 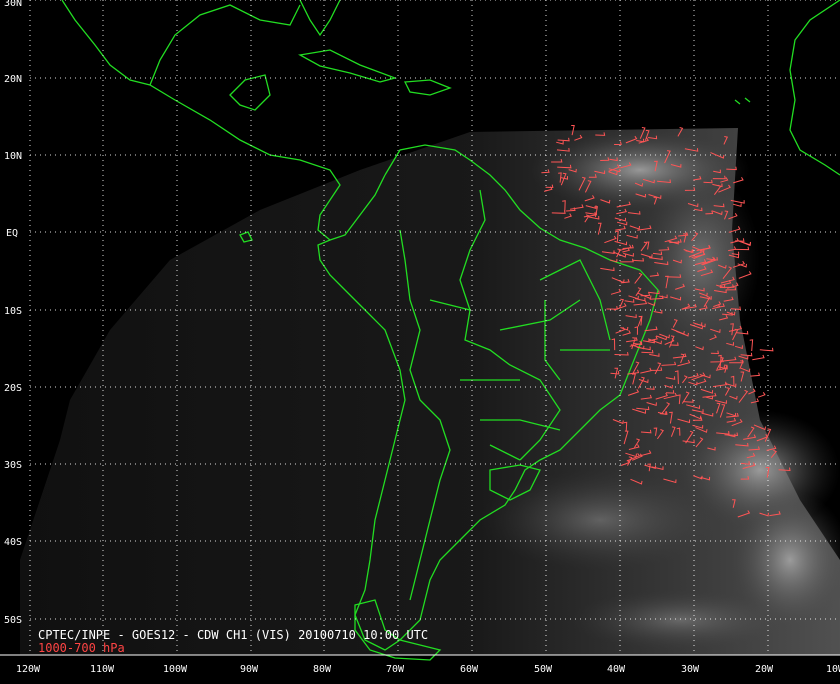 What do you see at coordinates (742, 101) in the screenshot?
I see `coastline-cape-verde-islands` at bounding box center [742, 101].